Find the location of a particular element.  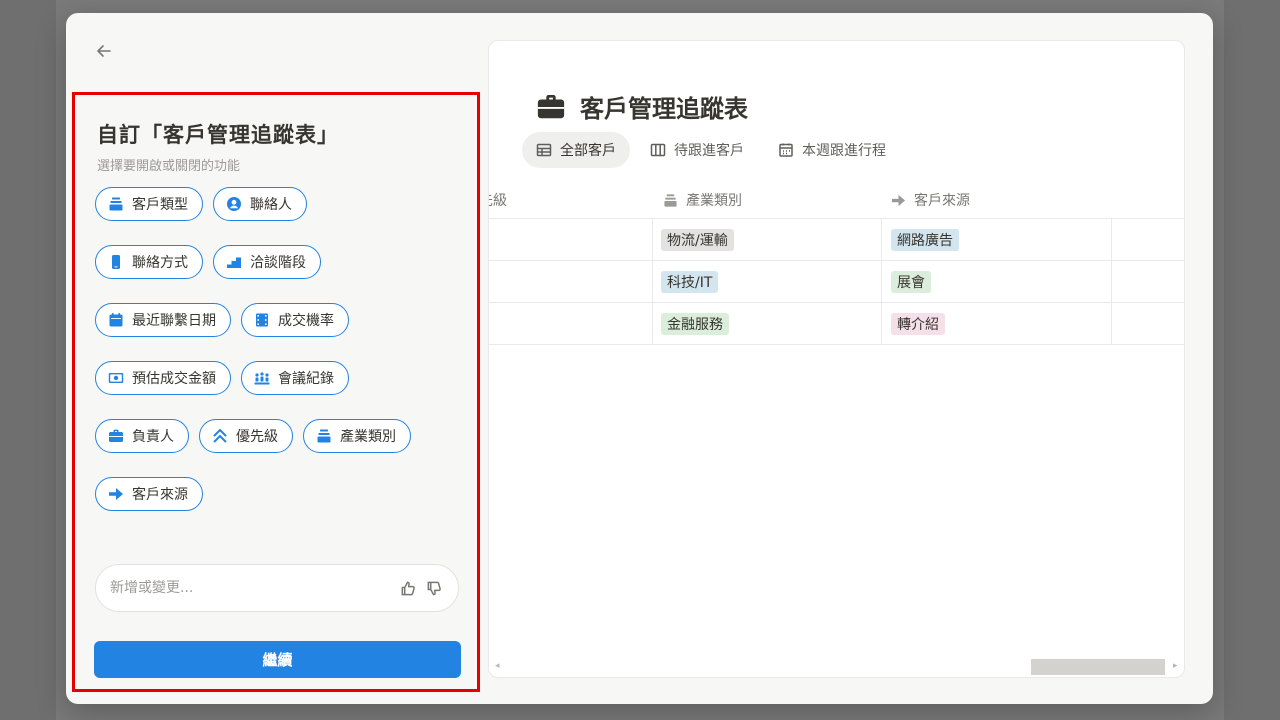

chip-customer-source: 客戶來源 is located at coordinates (149, 494).